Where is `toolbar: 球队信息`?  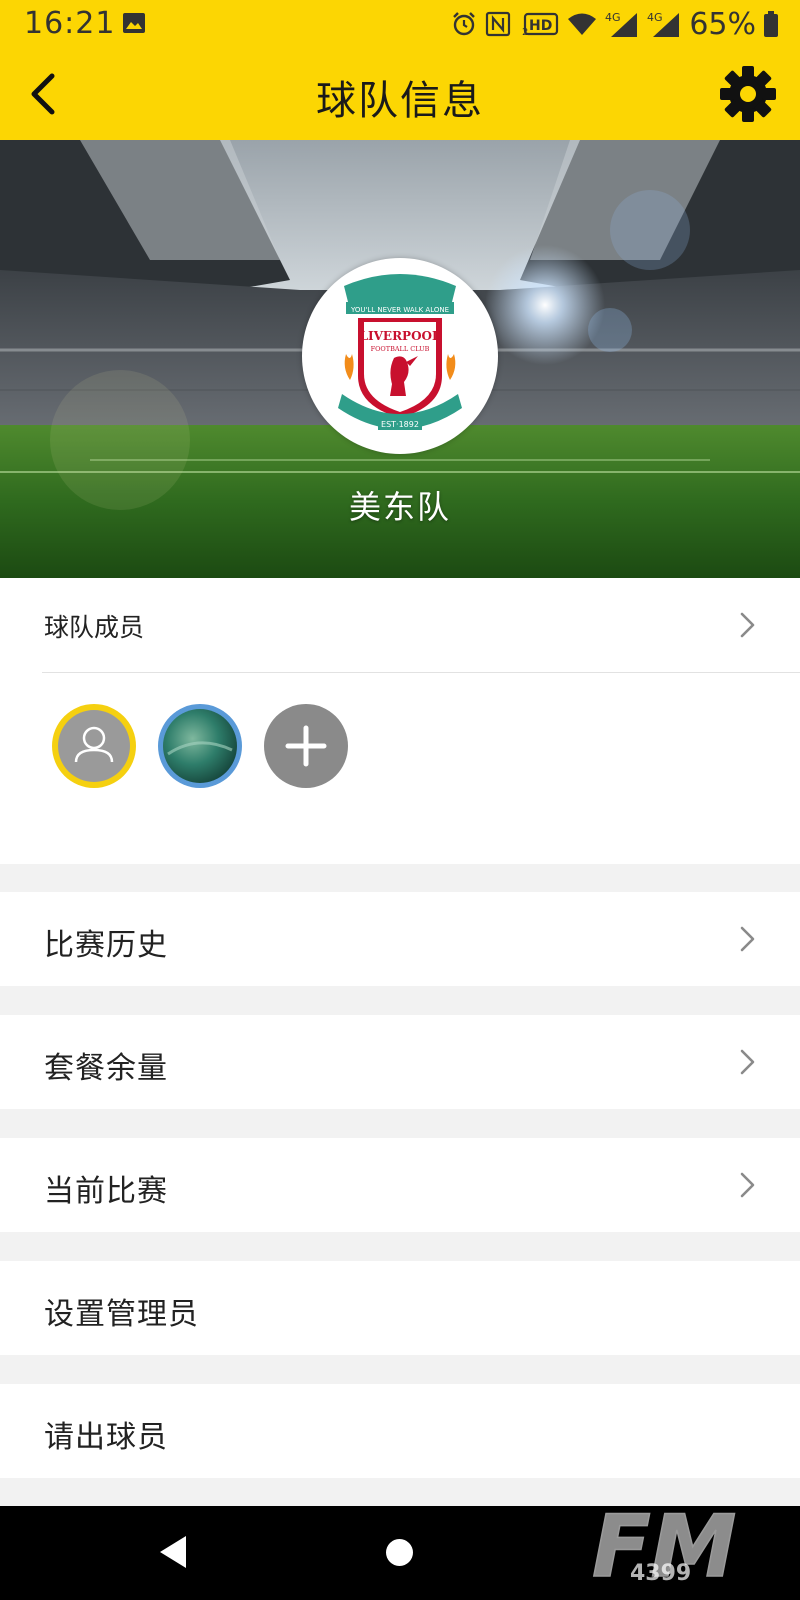
toolbar: 球队信息 is located at coordinates (400, 94).